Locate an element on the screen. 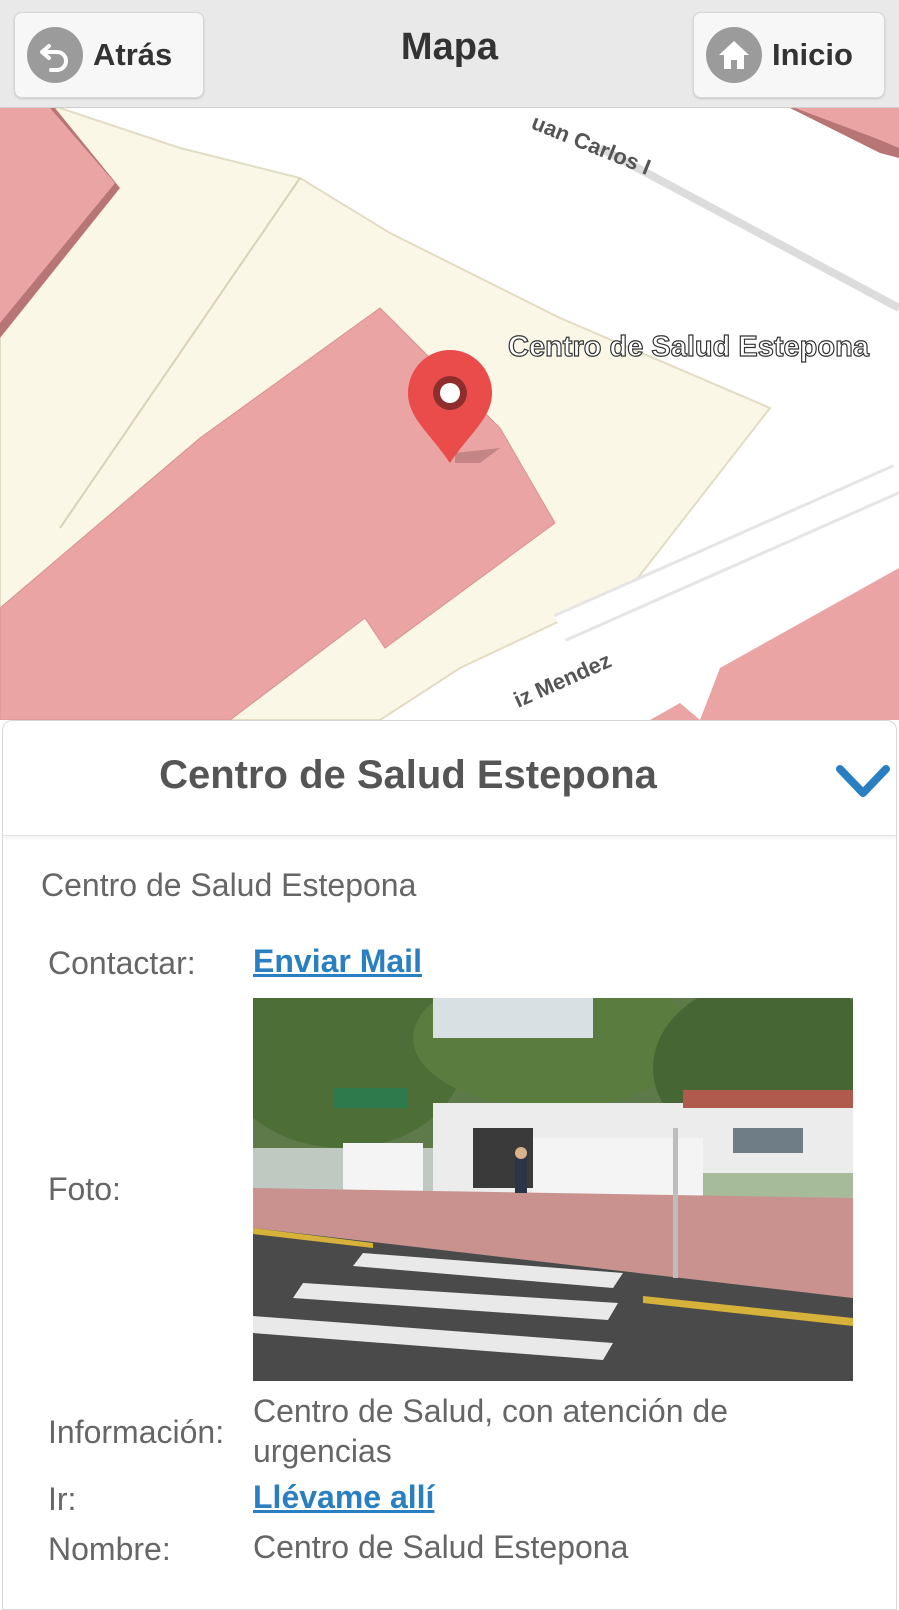 This screenshot has height=1610, width=899. poi-label: Centro de Salud Estepona is located at coordinates (689, 347).